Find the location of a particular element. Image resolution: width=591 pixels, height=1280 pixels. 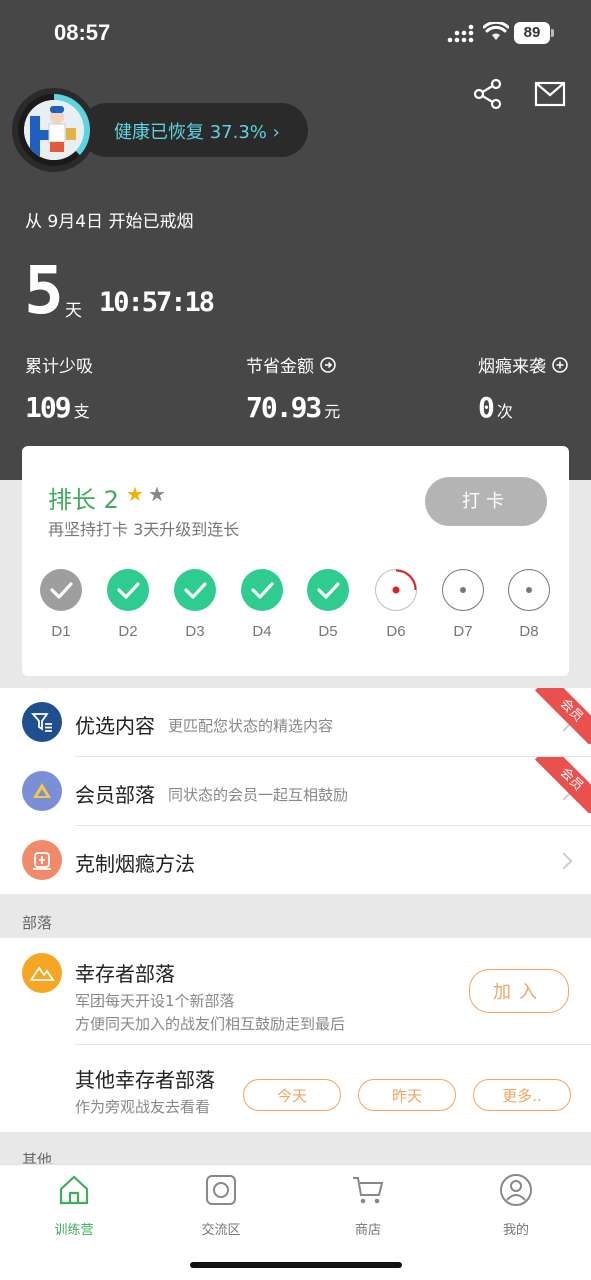

health-recovery-pill: 健康已恢复 37.3% › is located at coordinates (194, 130).